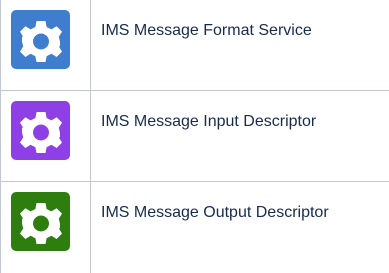 The width and height of the screenshot is (389, 273). What do you see at coordinates (206, 30) in the screenshot?
I see `service-label: IMS Message Format Service` at bounding box center [206, 30].